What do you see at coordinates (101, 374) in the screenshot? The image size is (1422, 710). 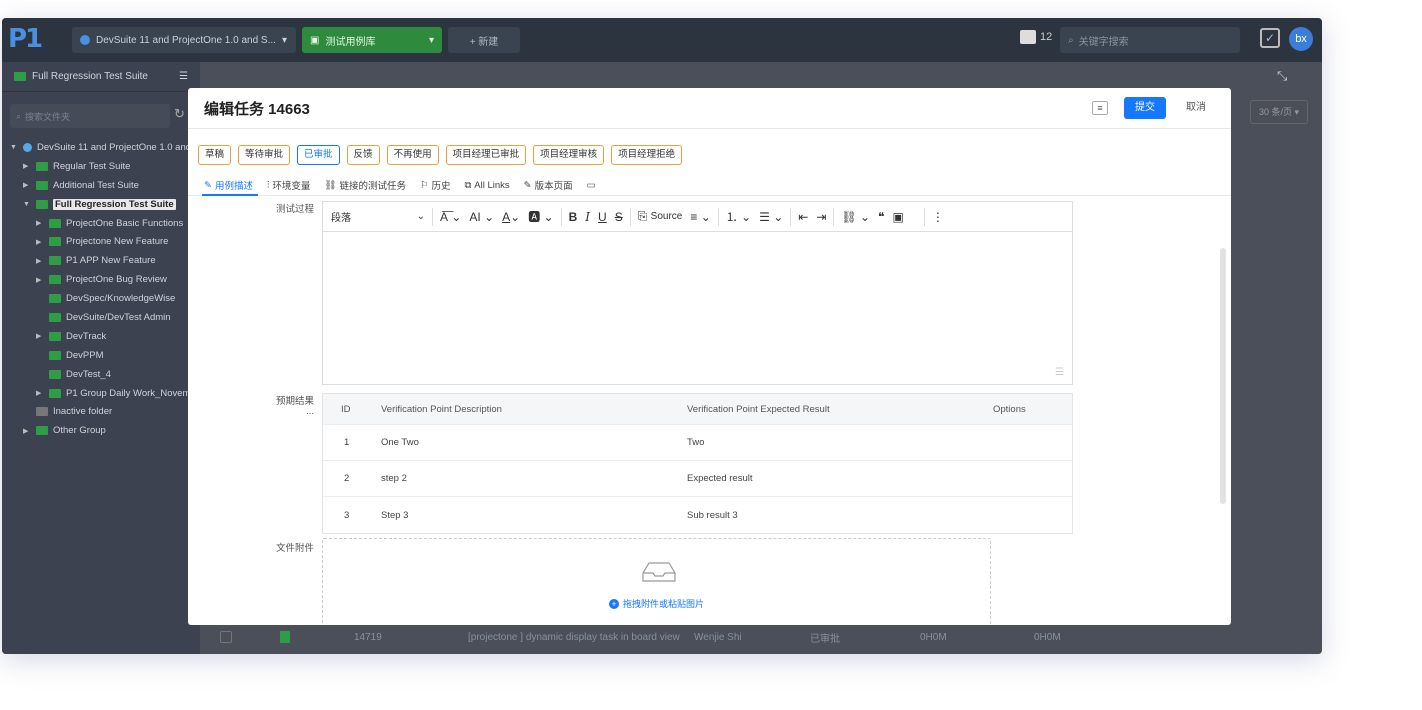 I see `tree-item: DevTest_4` at bounding box center [101, 374].